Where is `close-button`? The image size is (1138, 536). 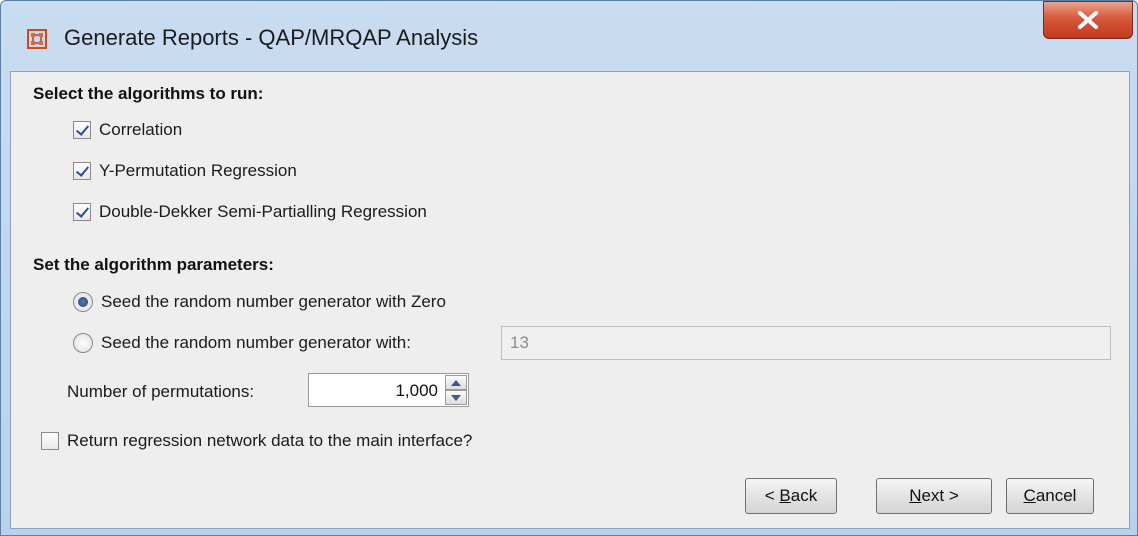 close-button is located at coordinates (1088, 20).